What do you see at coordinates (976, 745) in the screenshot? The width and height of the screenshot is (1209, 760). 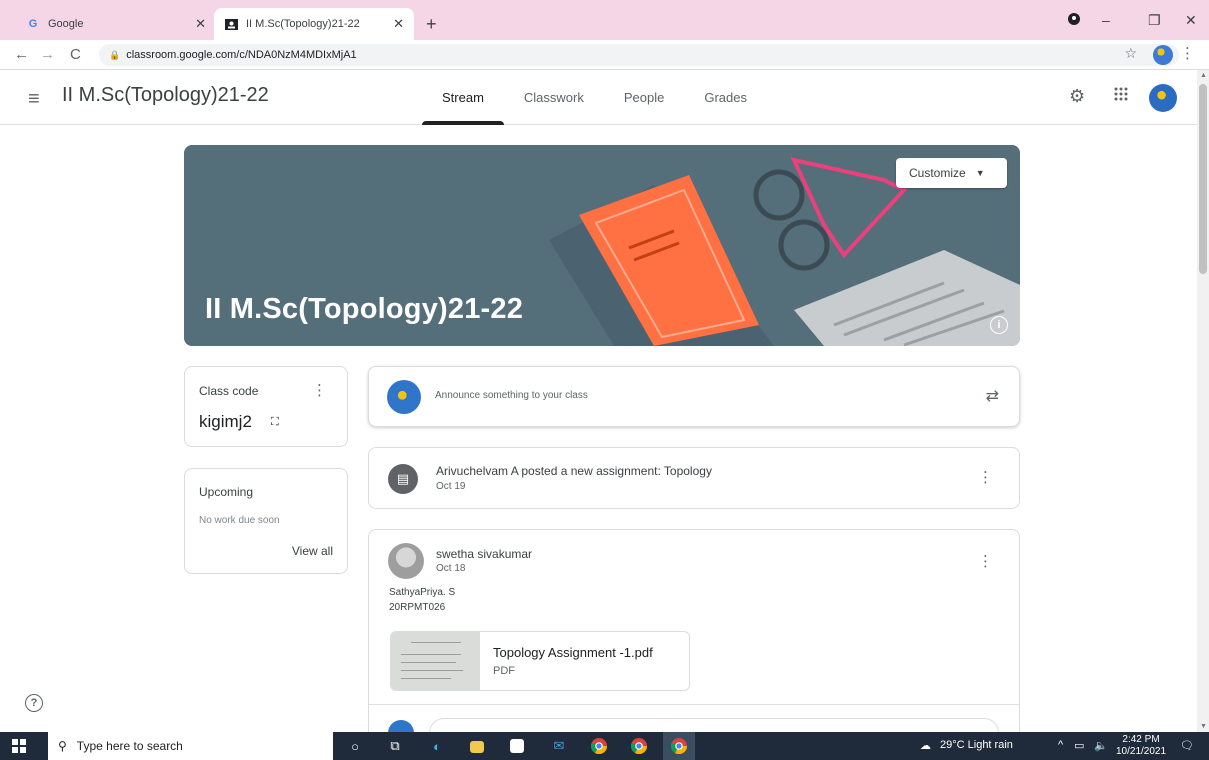 I see `weather-text: 29°C Light rain` at bounding box center [976, 745].